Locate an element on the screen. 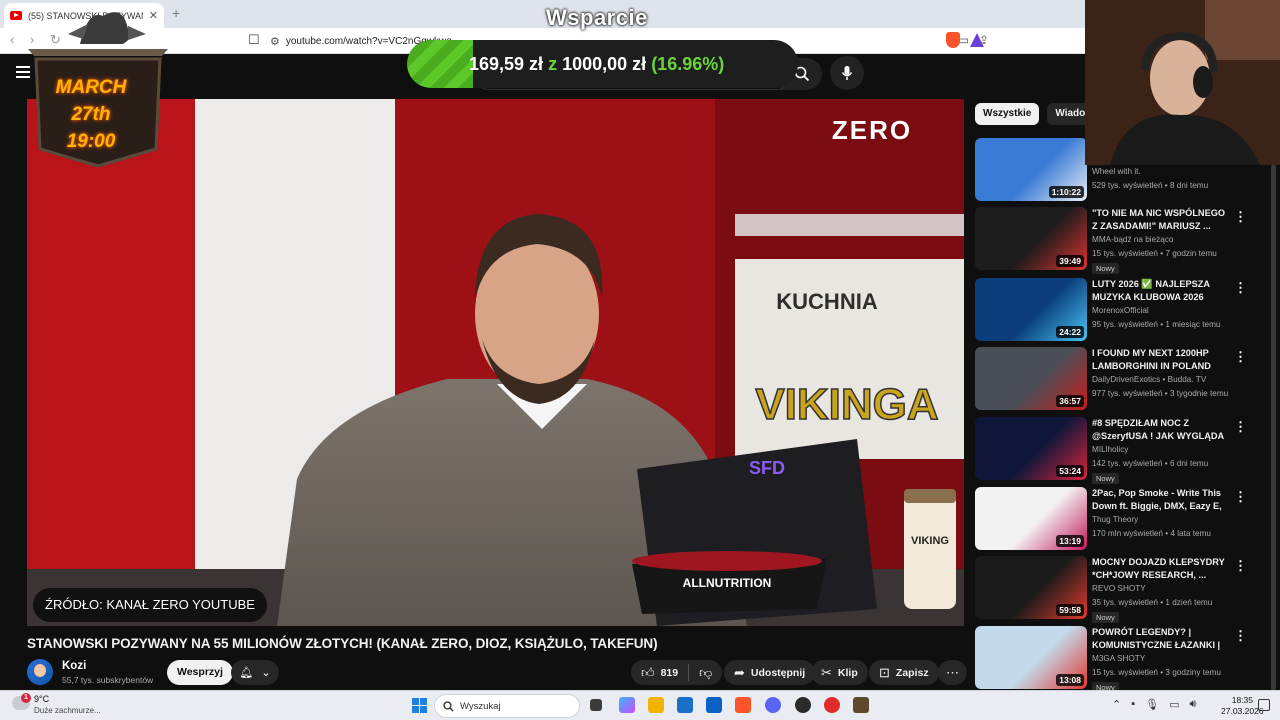 Image resolution: width=1280 pixels, height=720 pixels. clip-button: ✂ Klip is located at coordinates (839, 672).